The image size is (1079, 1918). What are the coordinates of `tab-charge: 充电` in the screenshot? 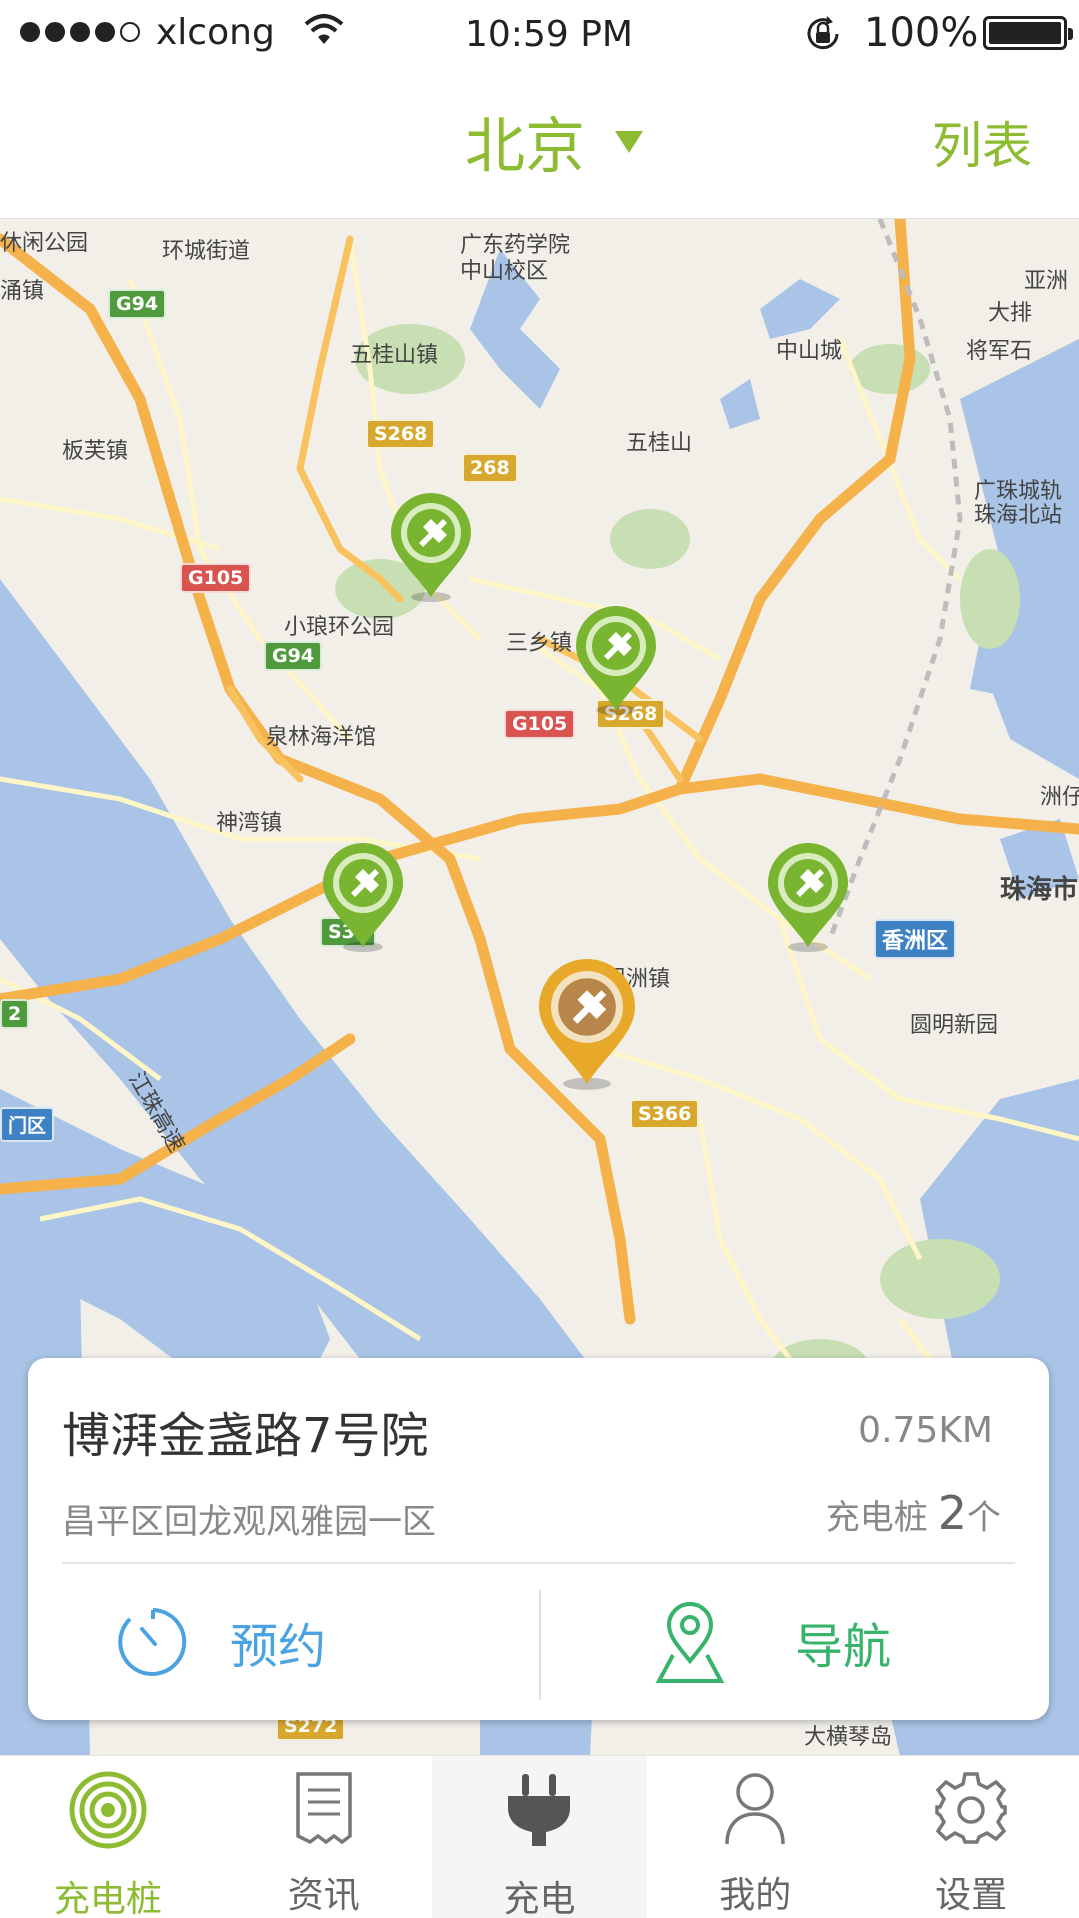 It's located at (539, 1837).